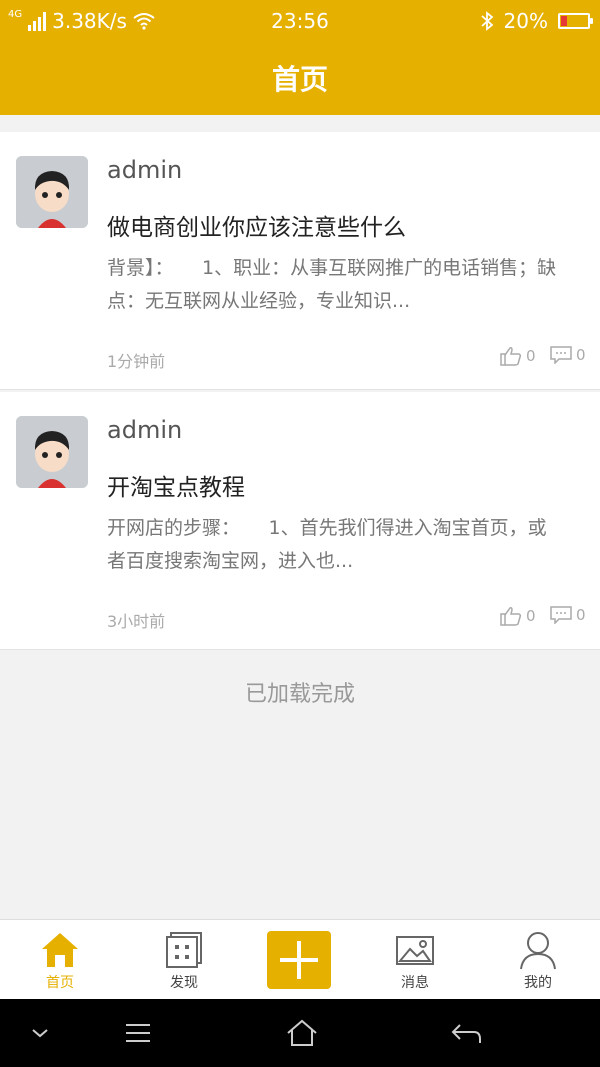 The width and height of the screenshot is (600, 1067). What do you see at coordinates (136, 361) in the screenshot?
I see `post-time: 1分钟前` at bounding box center [136, 361].